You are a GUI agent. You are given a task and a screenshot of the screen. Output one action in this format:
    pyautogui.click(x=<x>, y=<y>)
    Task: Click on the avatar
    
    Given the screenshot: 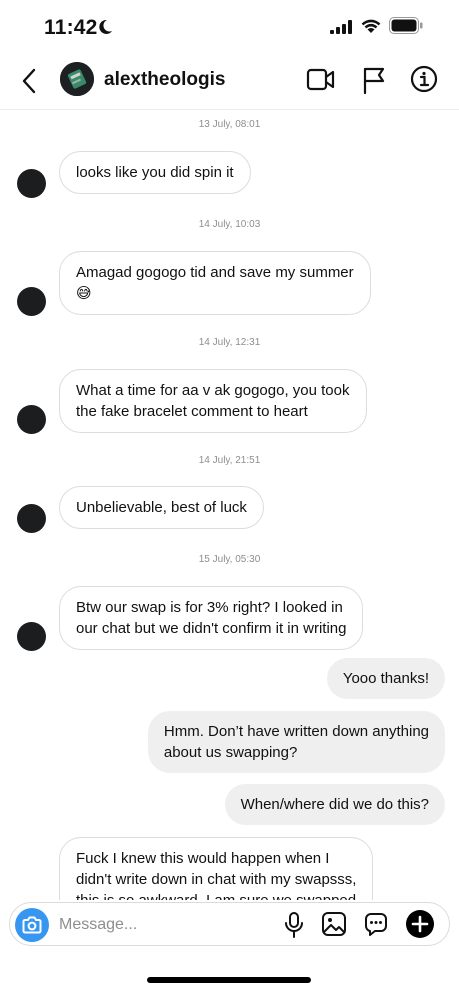 What is the action you would take?
    pyautogui.click(x=77, y=79)
    